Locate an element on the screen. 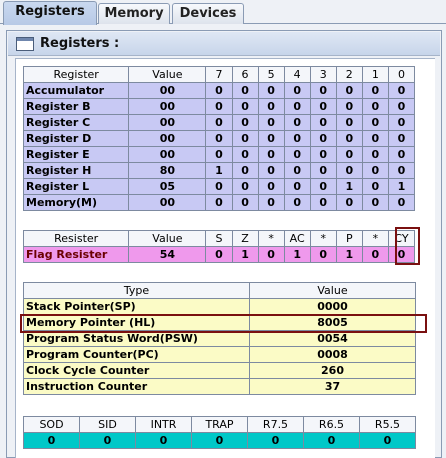 This screenshot has width=446, height=458. pointer-row: Program Status Word(PSW) 0054 is located at coordinates (219, 338).